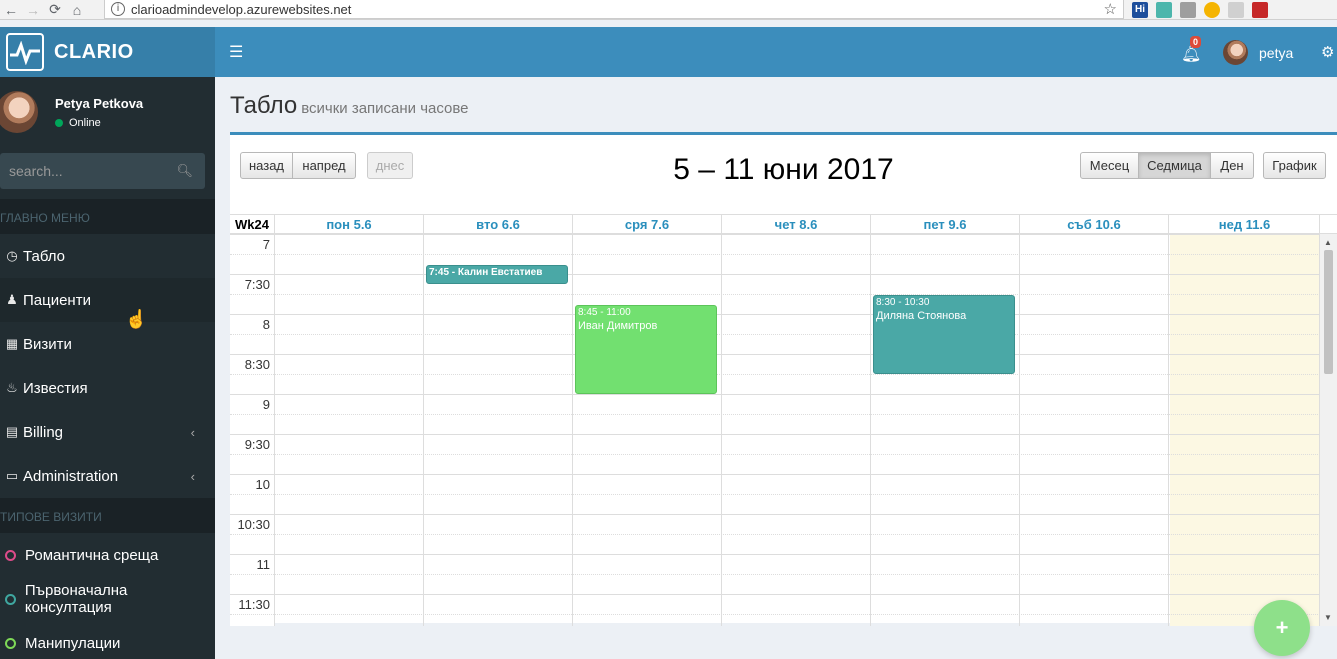 Image resolution: width=1337 pixels, height=659 pixels. Describe the element at coordinates (59, 122) in the screenshot. I see `online-dot-icon` at that location.